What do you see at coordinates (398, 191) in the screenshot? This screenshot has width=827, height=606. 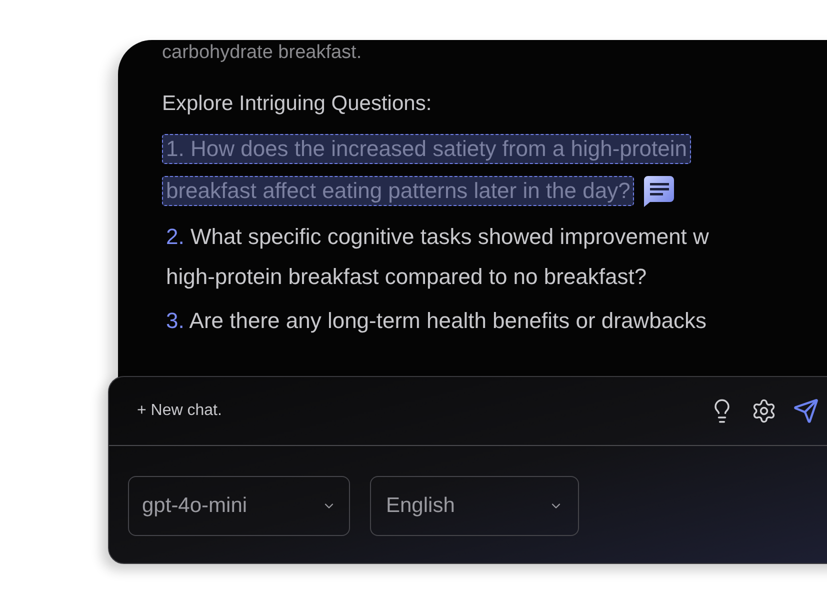 I see `question-text: breakfast affect eating patterns later in the day?` at bounding box center [398, 191].